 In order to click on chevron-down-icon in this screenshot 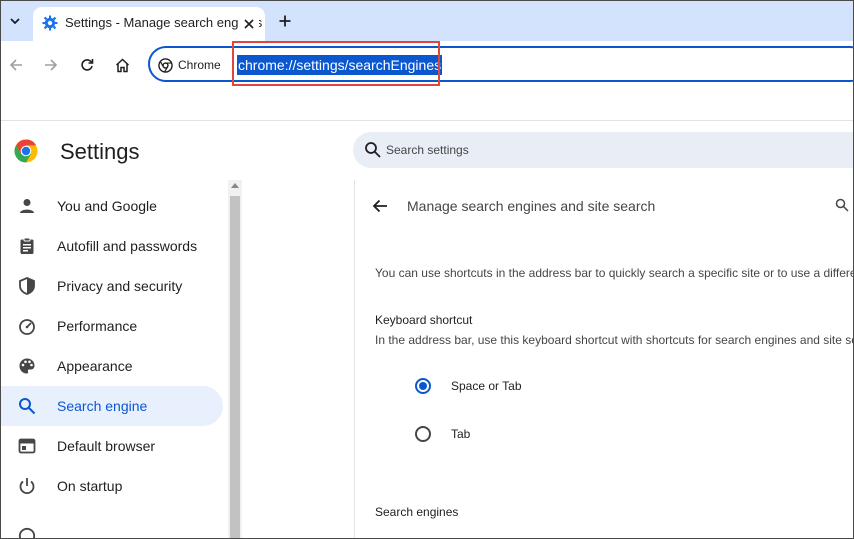, I will do `click(15, 21)`.